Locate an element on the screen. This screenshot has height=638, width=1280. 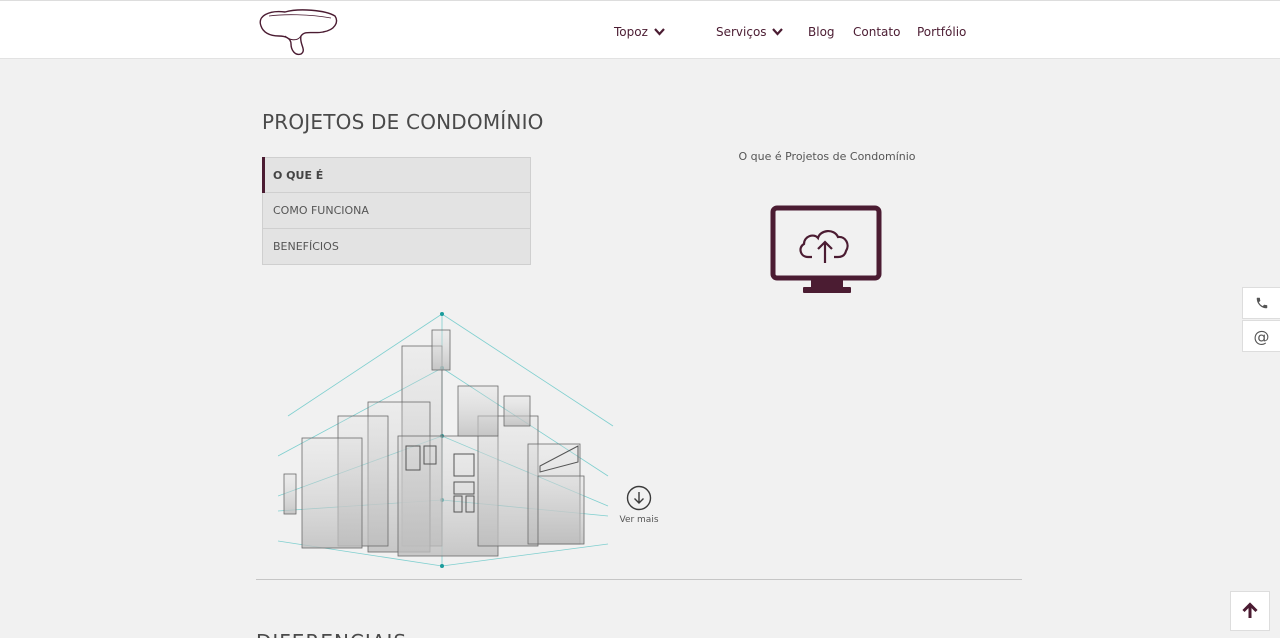
nav-contato: Contato is located at coordinates (876, 32).